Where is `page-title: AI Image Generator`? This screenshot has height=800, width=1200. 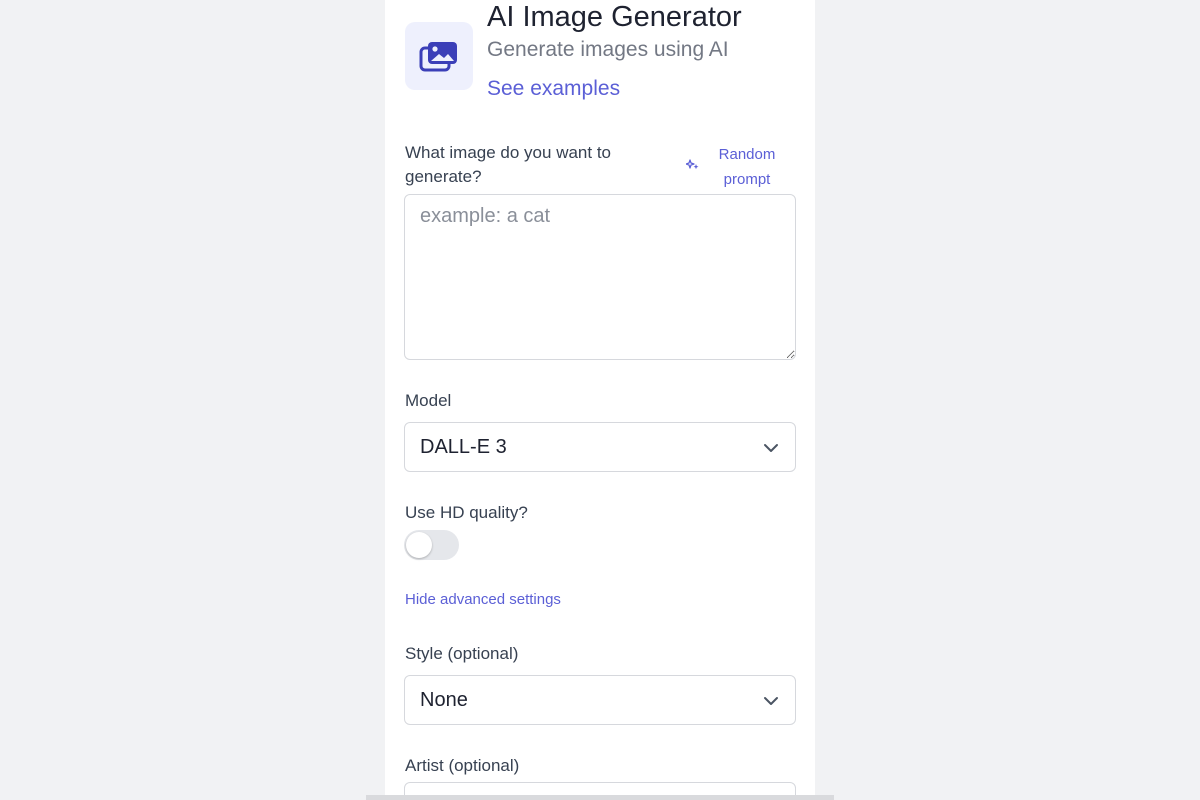
page-title: AI Image Generator is located at coordinates (614, 17).